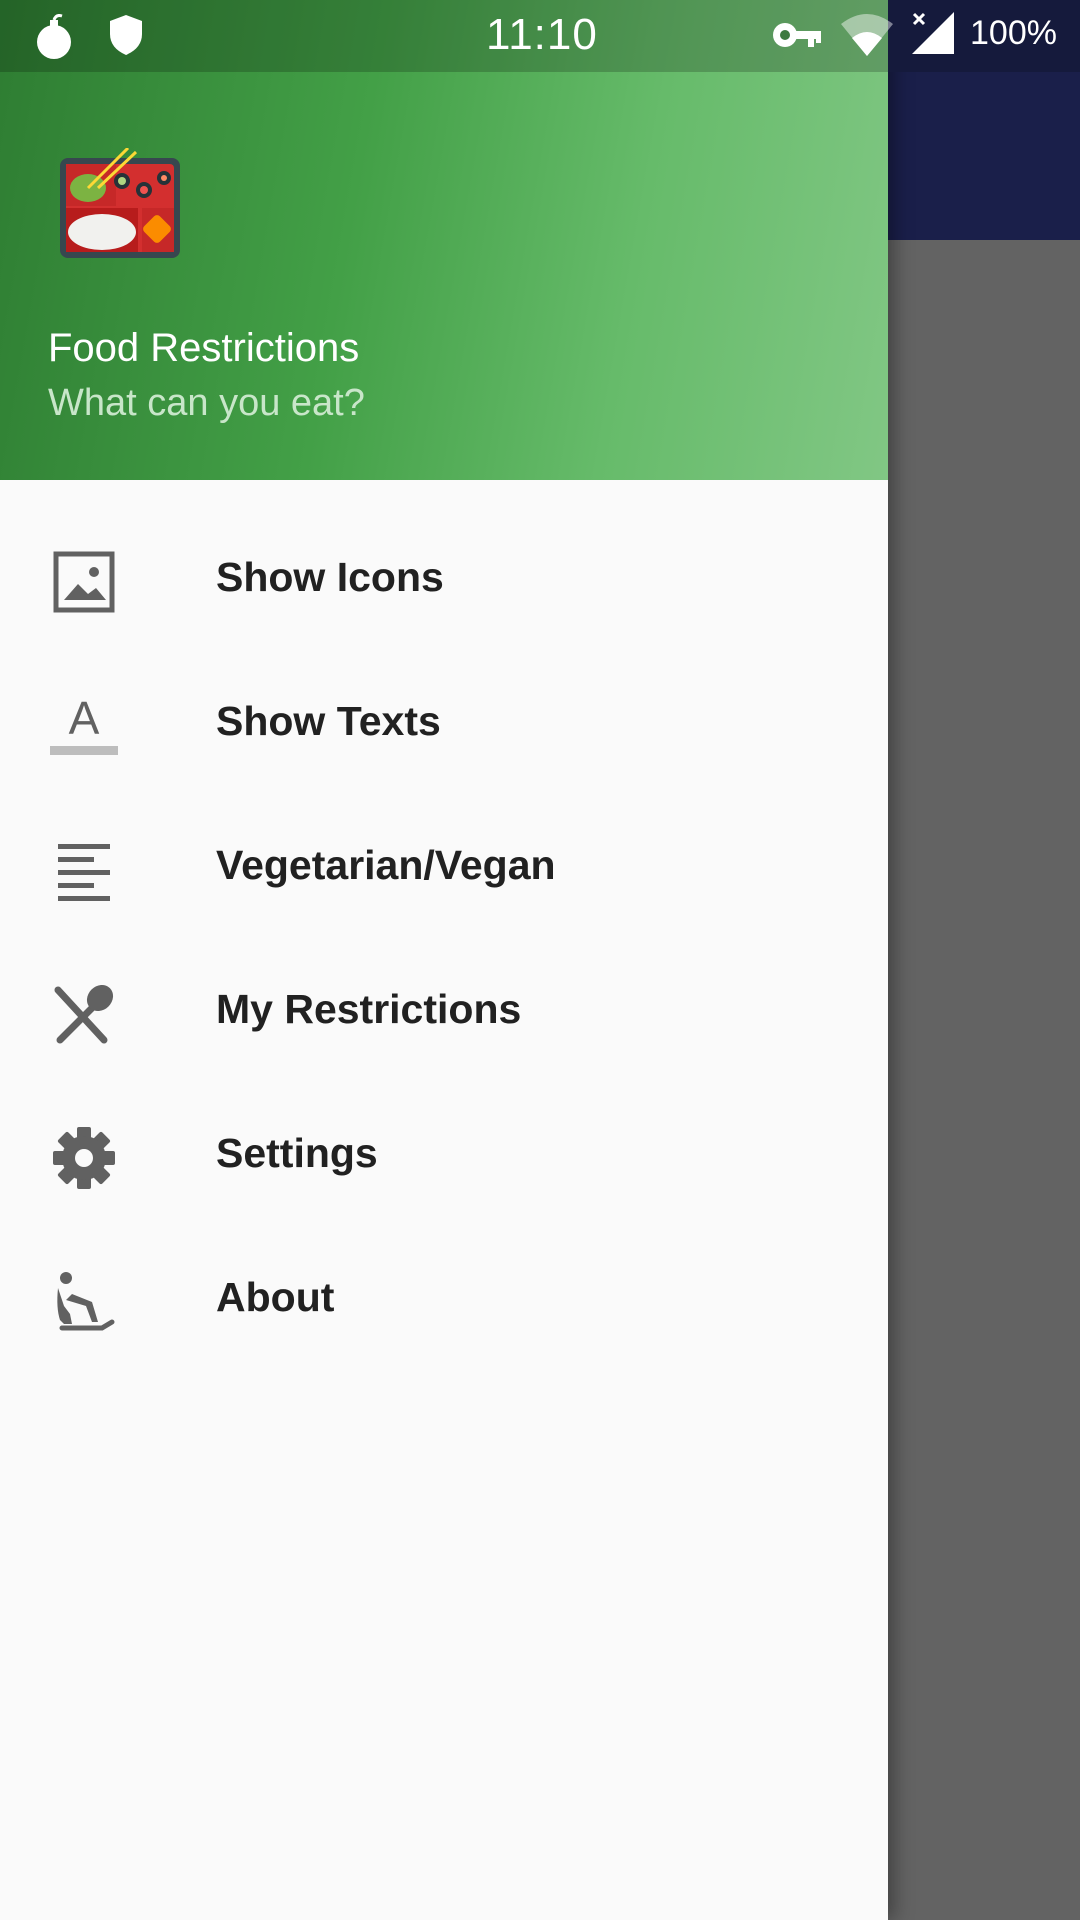 The image size is (1080, 1920). Describe the element at coordinates (120, 203) in the screenshot. I see `bento-box-icon` at that location.